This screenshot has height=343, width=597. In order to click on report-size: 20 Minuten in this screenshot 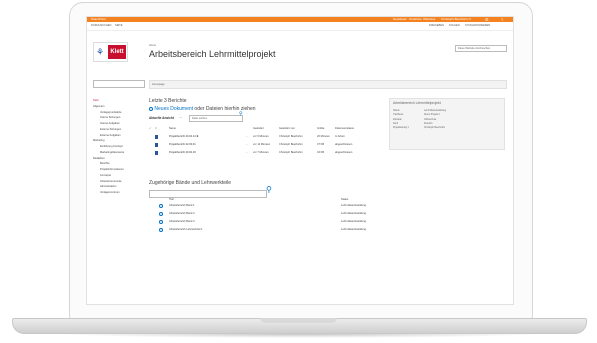, I will do `click(323, 136)`.